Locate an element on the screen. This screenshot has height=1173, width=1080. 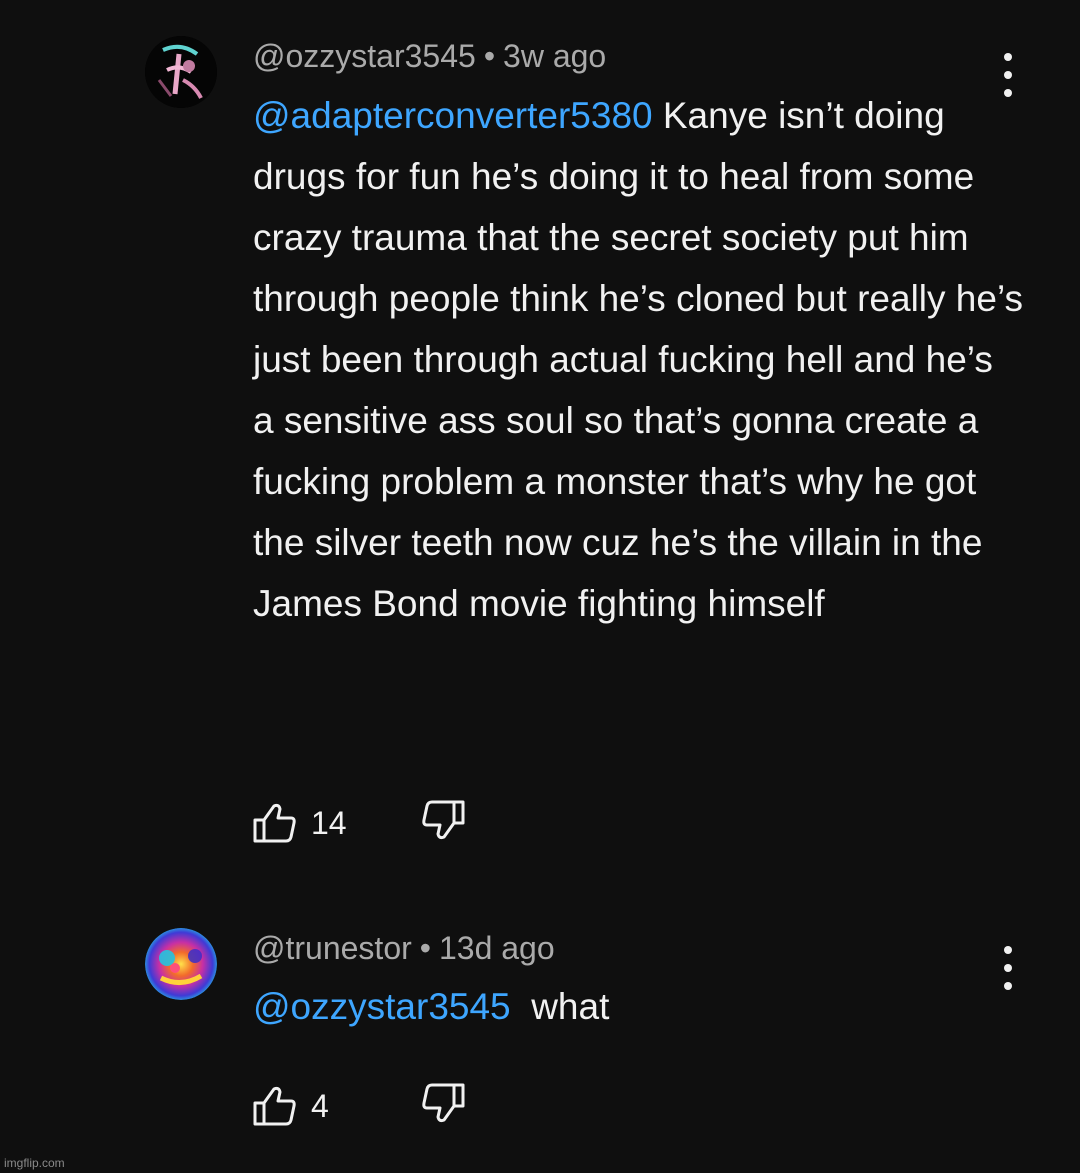
watermark: imgflip.com is located at coordinates (34, 1163).